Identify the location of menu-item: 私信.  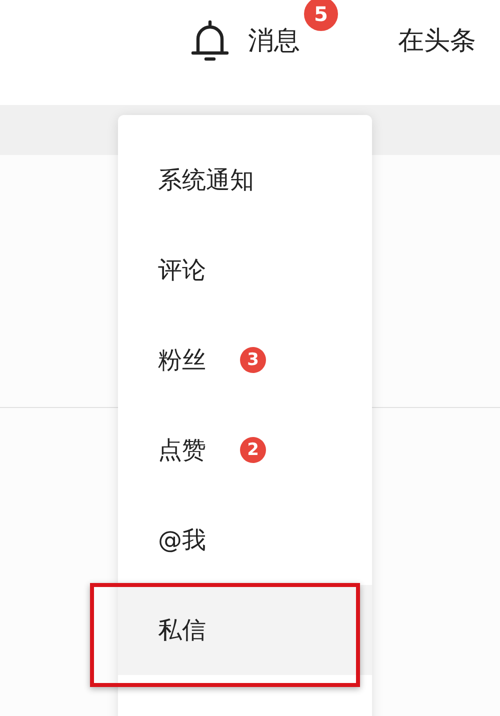
(245, 630).